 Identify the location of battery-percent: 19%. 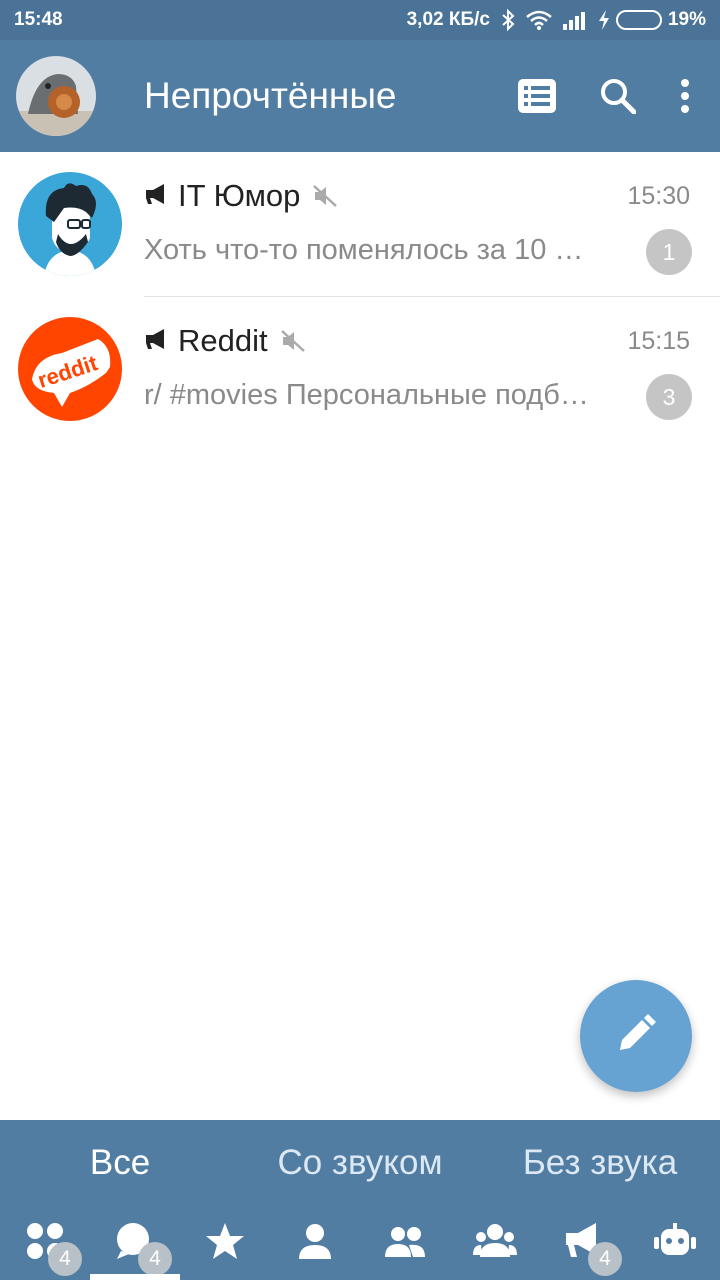
(686, 19).